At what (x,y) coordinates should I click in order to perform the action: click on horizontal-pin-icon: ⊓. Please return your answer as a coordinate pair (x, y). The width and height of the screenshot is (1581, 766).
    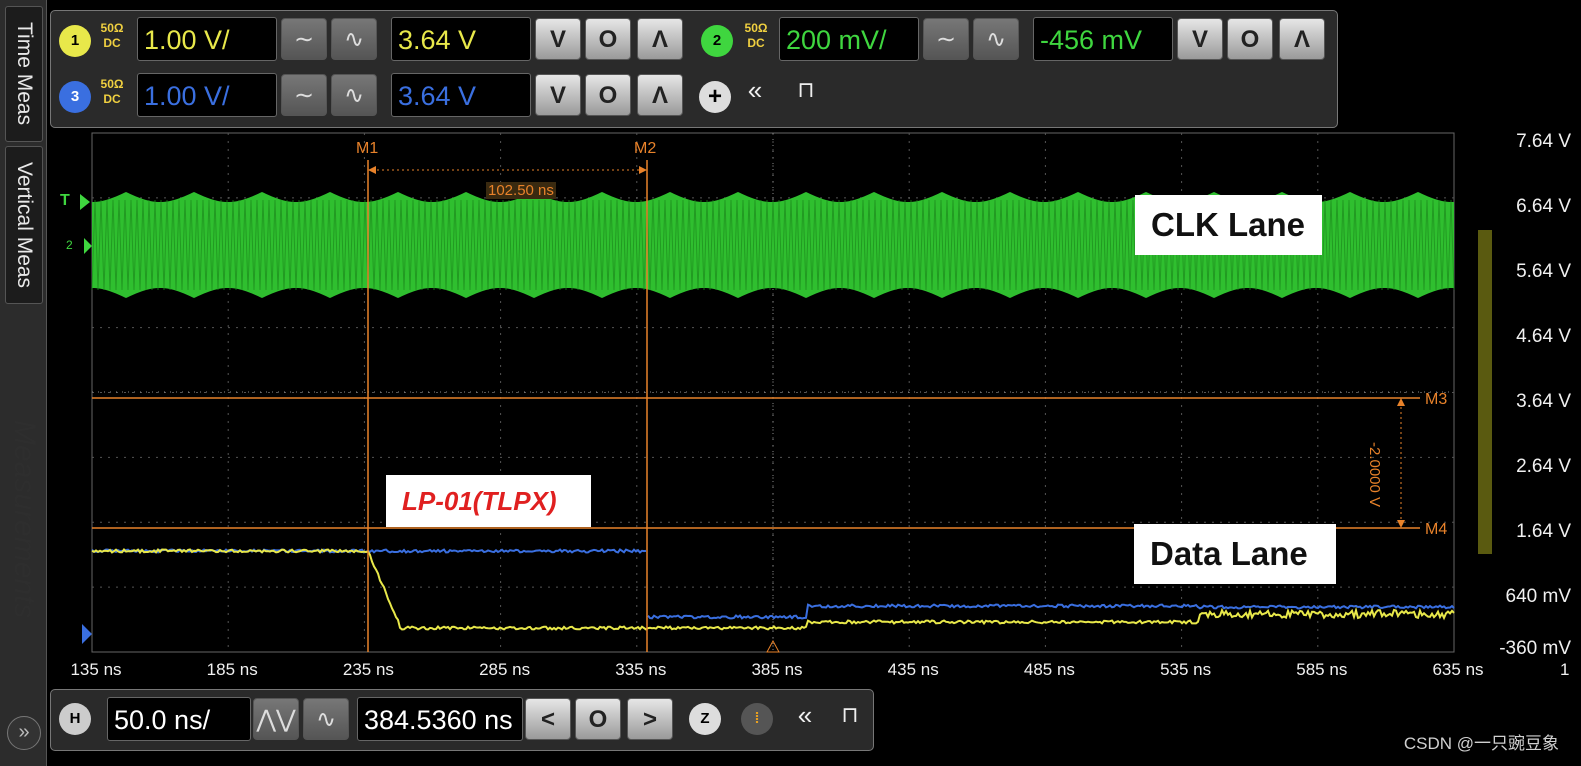
    Looking at the image, I should click on (850, 715).